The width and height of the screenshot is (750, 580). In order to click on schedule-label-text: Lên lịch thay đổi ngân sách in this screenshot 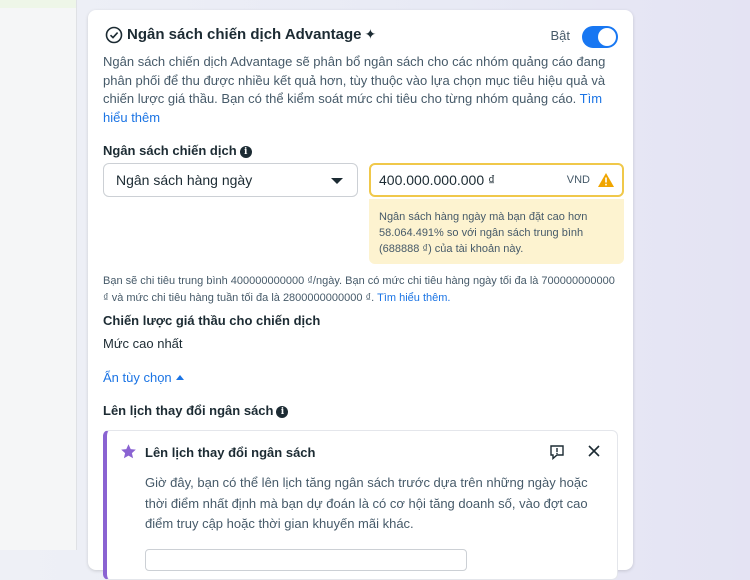, I will do `click(188, 410)`.